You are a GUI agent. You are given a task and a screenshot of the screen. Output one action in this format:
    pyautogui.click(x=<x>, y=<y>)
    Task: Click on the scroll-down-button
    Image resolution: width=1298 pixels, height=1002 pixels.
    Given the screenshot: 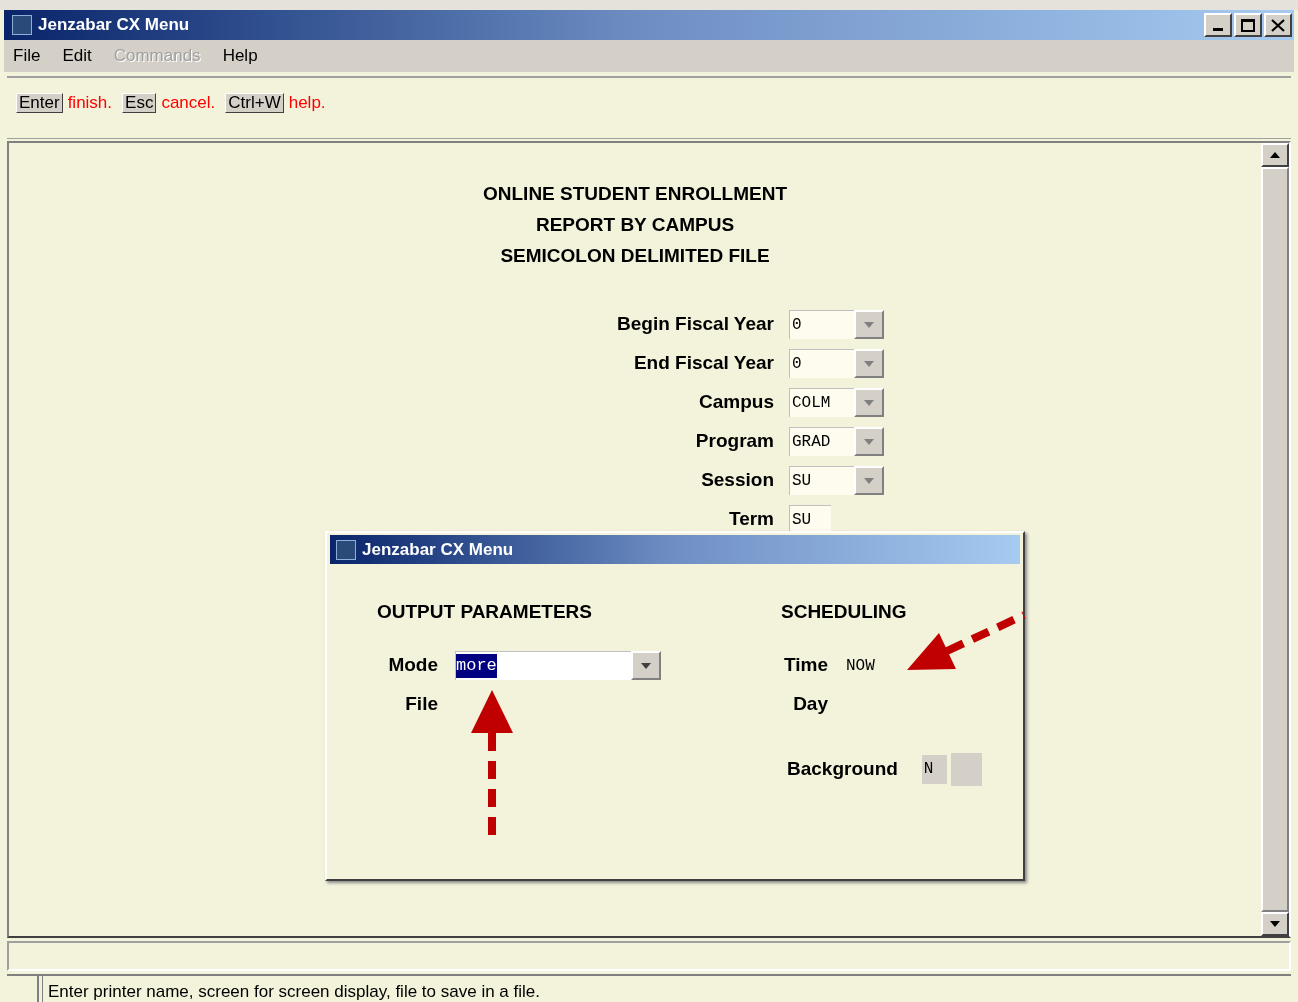 What is the action you would take?
    pyautogui.click(x=1275, y=924)
    